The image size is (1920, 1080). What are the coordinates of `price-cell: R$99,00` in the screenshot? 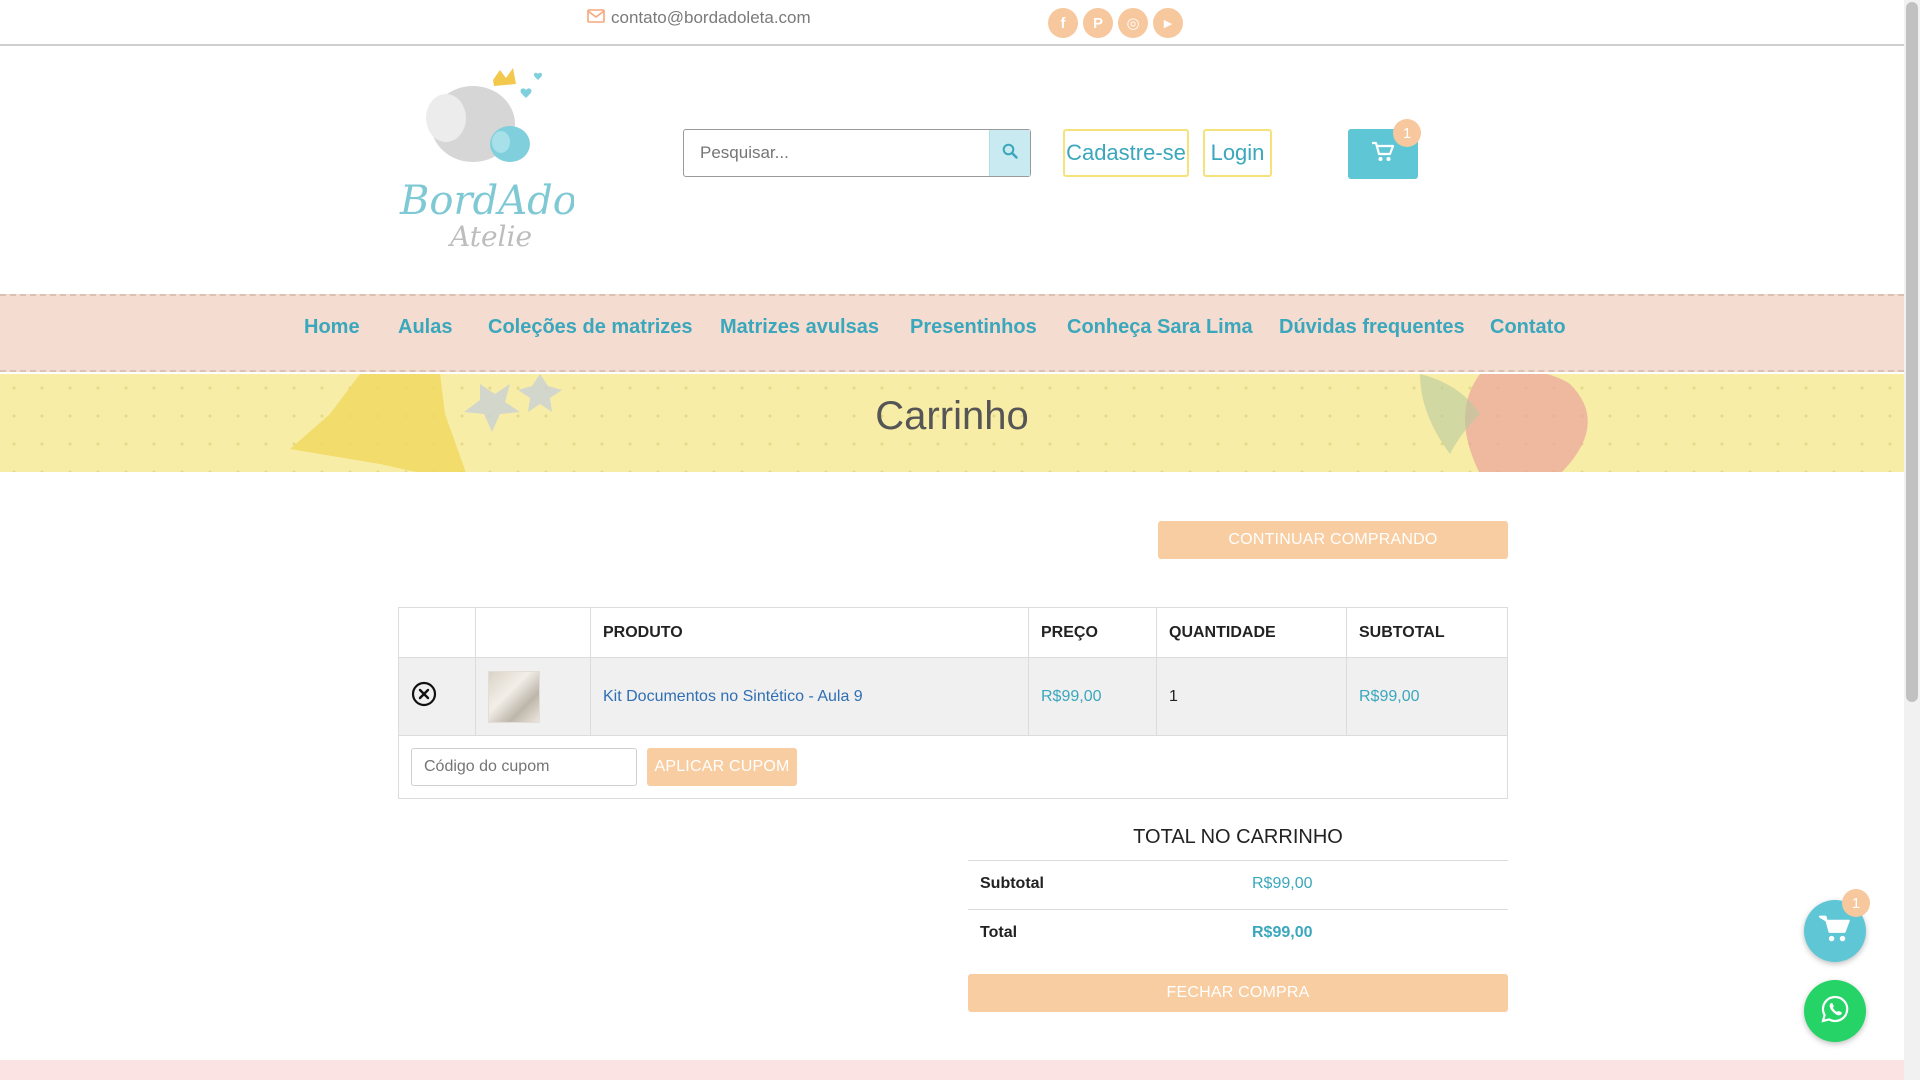 It's located at (1092, 696).